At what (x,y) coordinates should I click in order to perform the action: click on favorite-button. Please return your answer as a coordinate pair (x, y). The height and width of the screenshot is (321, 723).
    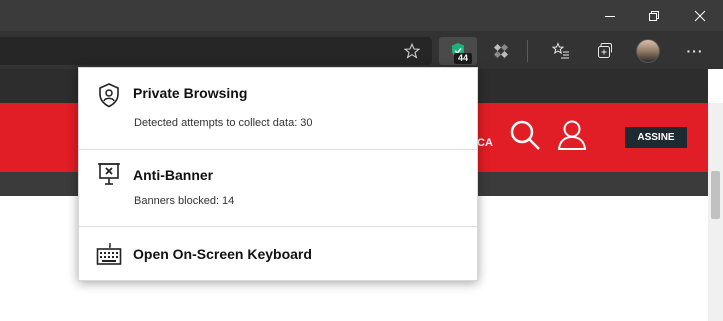
    Looking at the image, I should click on (412, 51).